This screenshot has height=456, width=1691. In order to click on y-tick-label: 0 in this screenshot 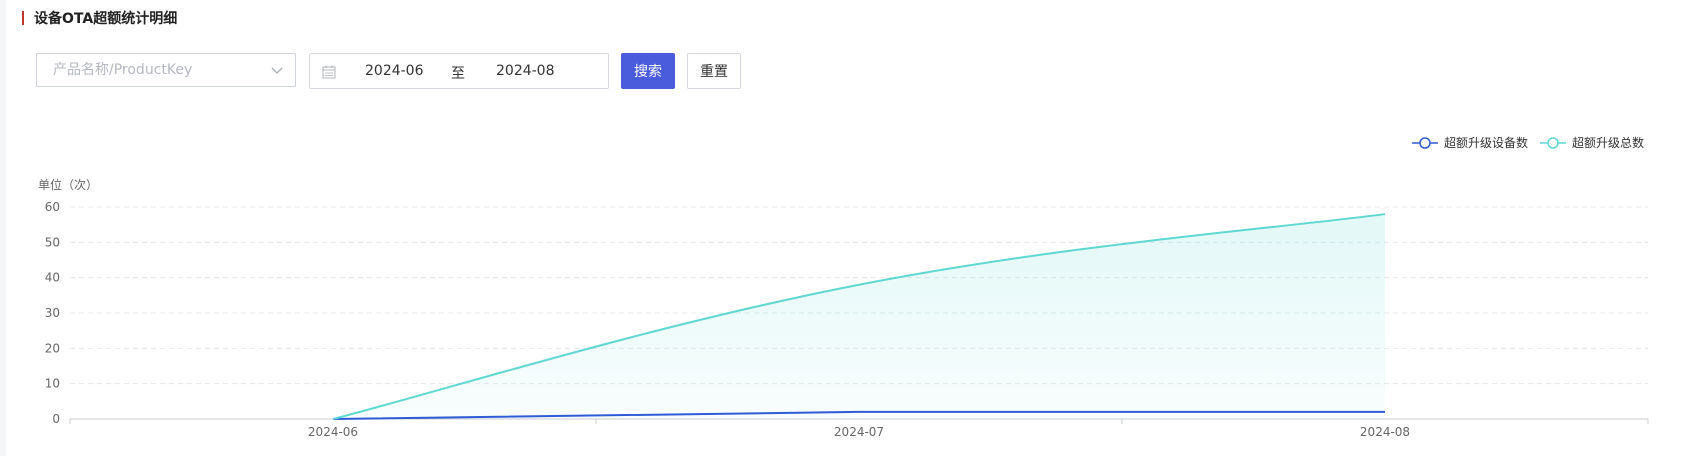, I will do `click(56, 419)`.